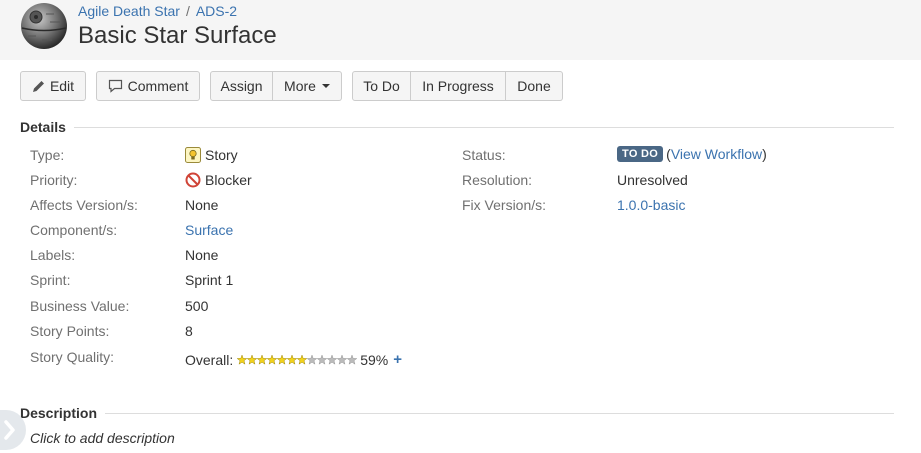 This screenshot has height=453, width=921. I want to click on story-points-value: 8, so click(189, 331).